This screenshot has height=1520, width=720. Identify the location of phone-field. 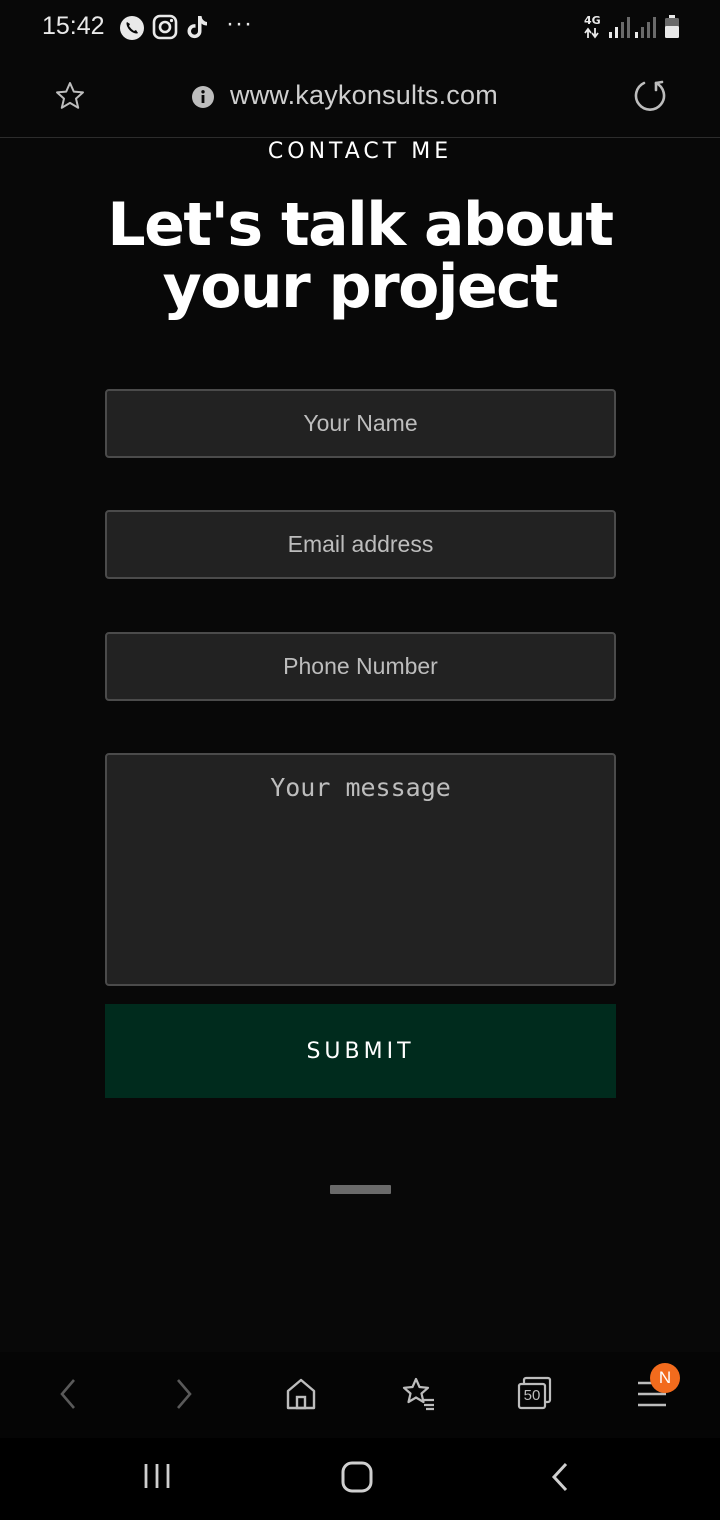
(360, 666).